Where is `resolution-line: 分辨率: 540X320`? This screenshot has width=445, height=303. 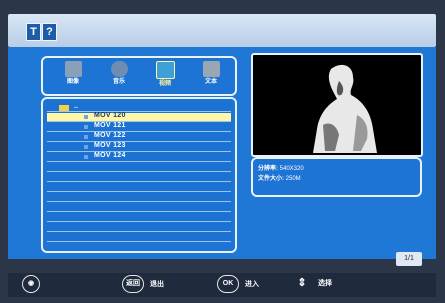 resolution-line: 分辨率: 540X320 is located at coordinates (281, 167).